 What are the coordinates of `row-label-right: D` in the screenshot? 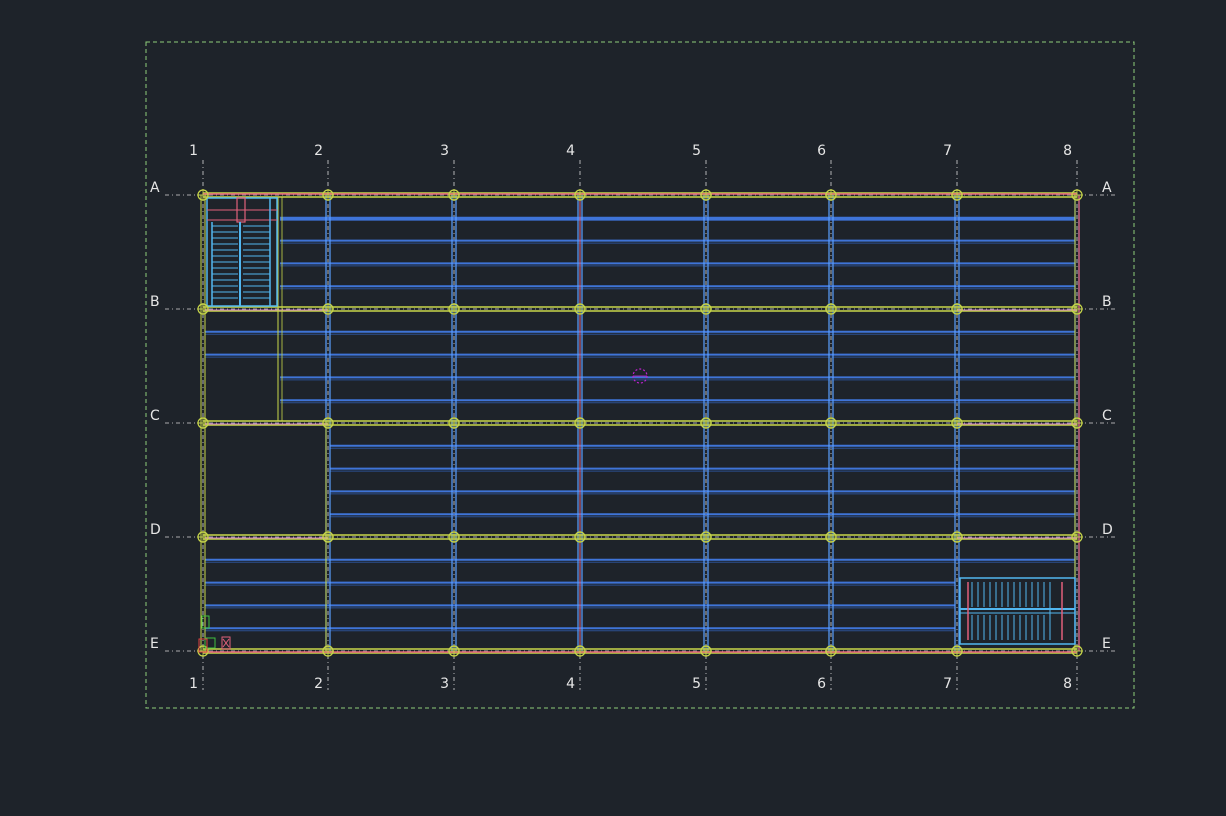 It's located at (1107, 530).